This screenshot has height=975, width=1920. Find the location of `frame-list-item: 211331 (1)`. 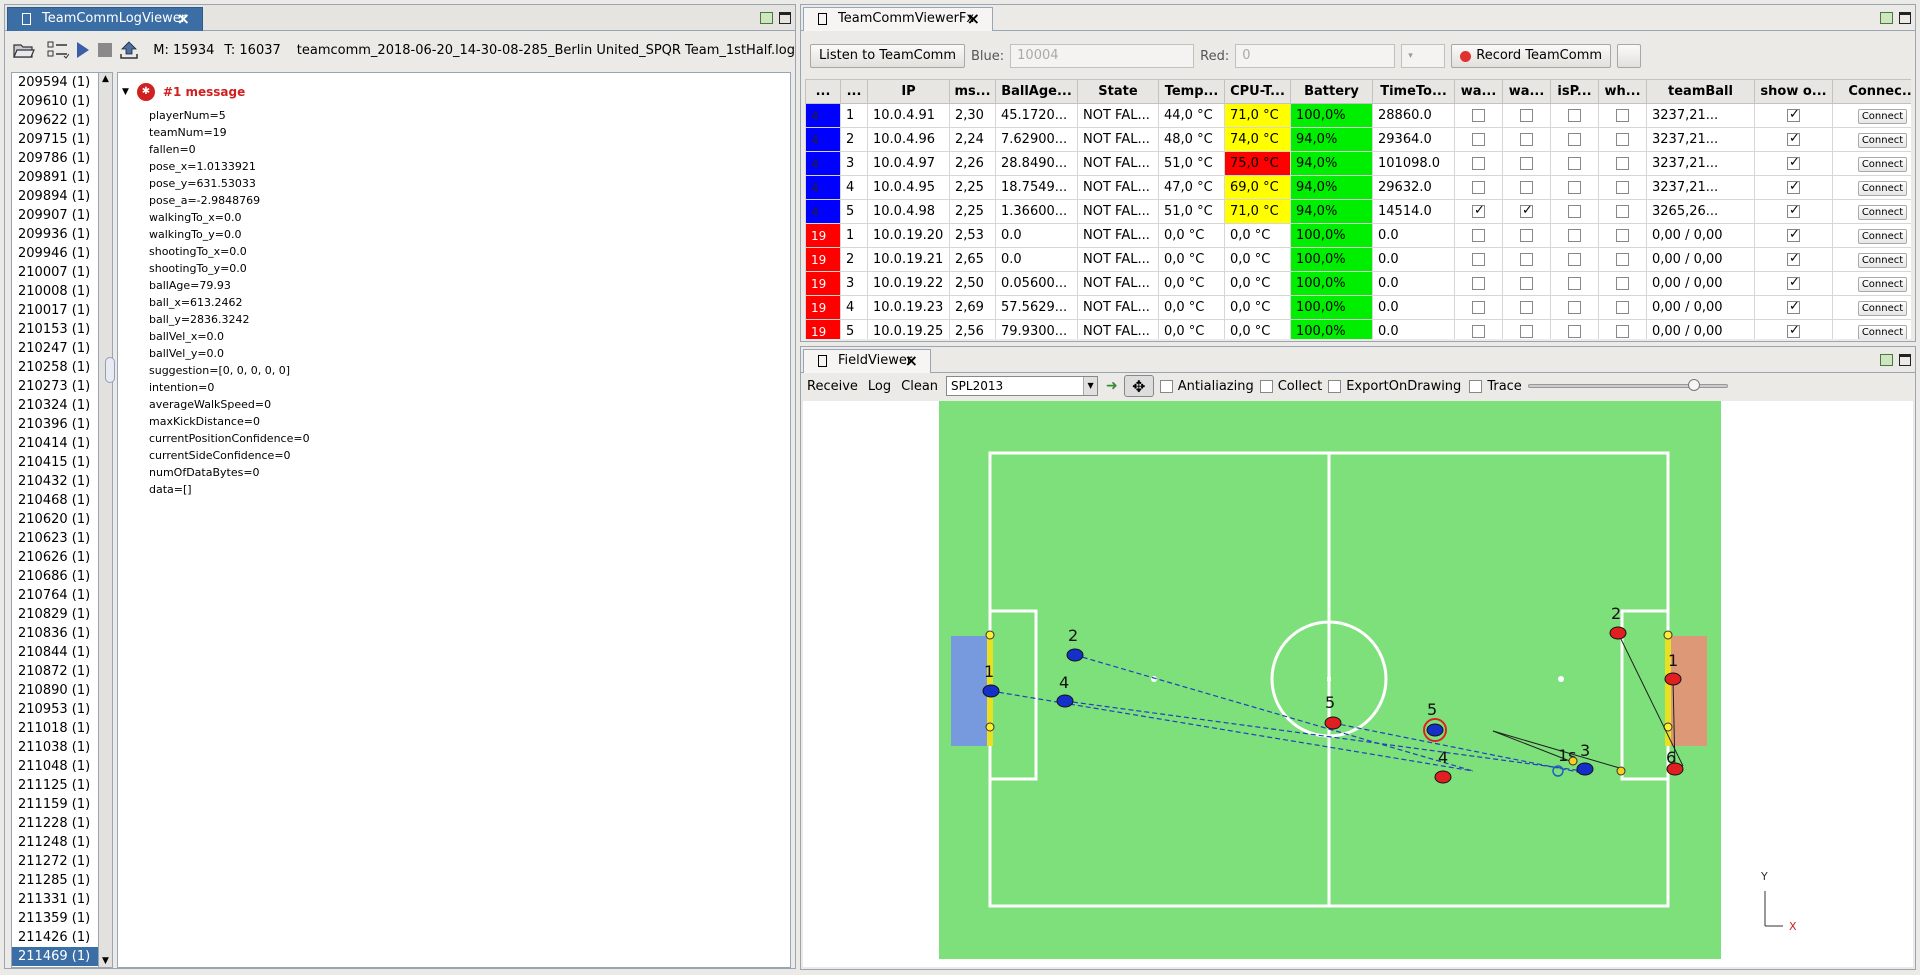

frame-list-item: 211331 (1) is located at coordinates (62, 899).